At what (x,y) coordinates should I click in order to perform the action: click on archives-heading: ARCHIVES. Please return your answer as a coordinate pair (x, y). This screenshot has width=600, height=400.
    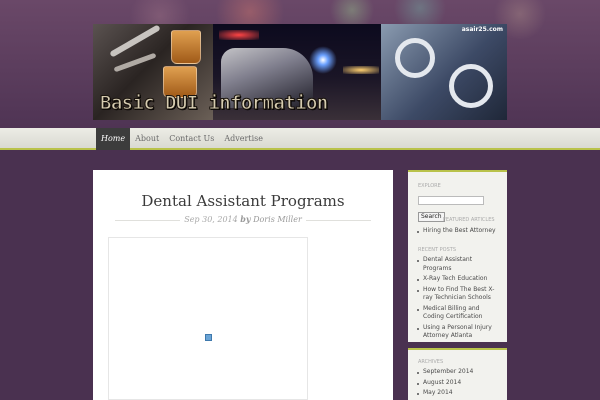
    Looking at the image, I should click on (431, 362).